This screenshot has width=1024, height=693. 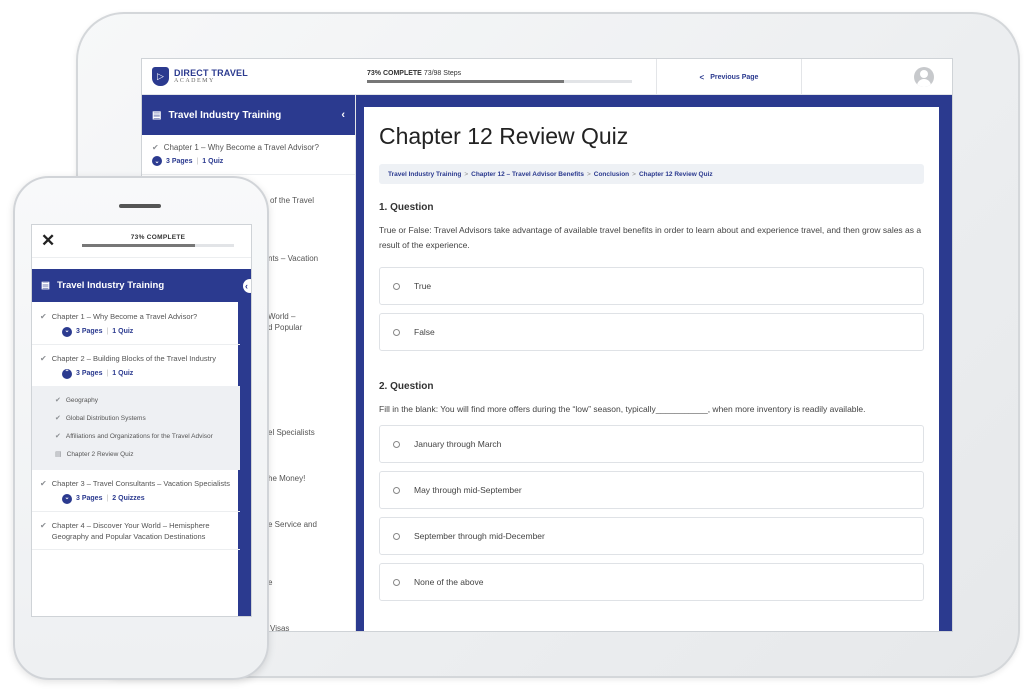 What do you see at coordinates (128, 498) in the screenshot?
I see `quiz-count: 2 Quizzes` at bounding box center [128, 498].